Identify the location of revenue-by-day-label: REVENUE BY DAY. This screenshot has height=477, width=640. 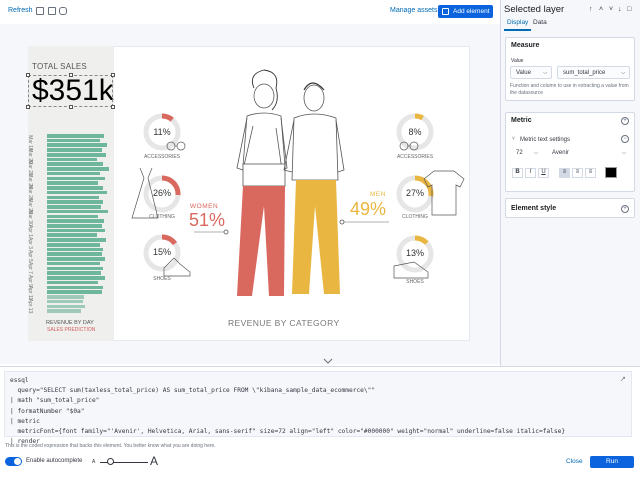
(70, 323).